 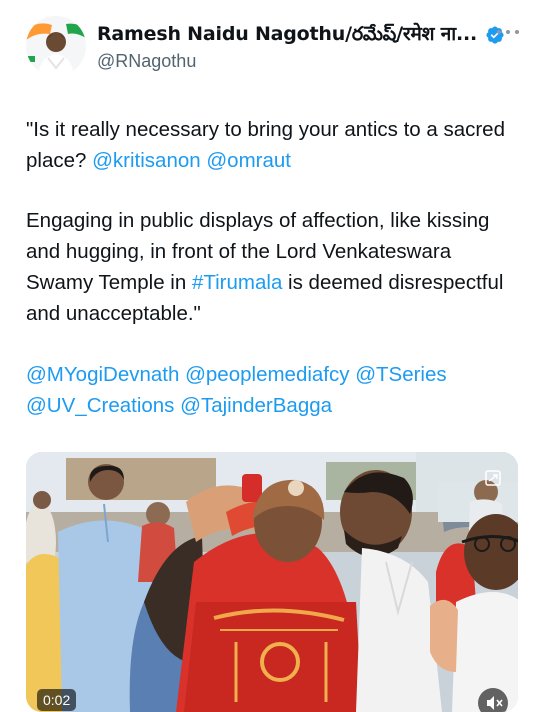 I want to click on mention-link: @TajinderBagga, so click(x=256, y=405).